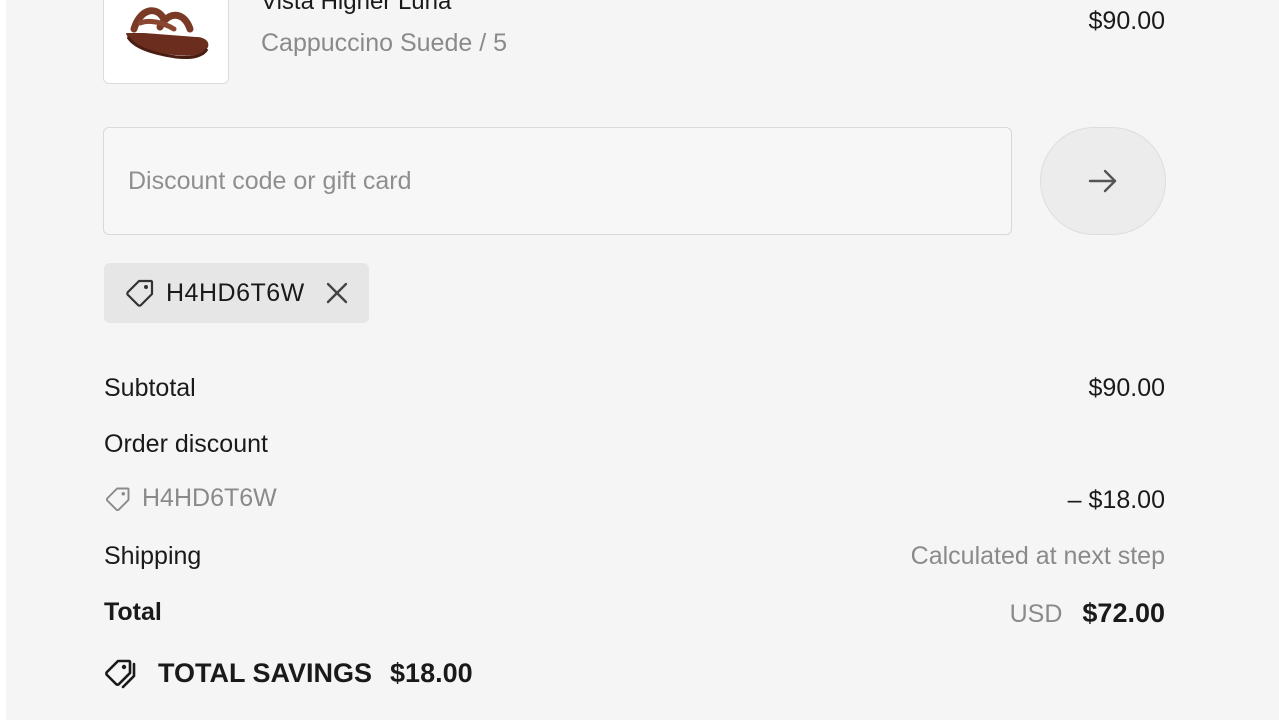 The height and width of the screenshot is (720, 1279). I want to click on close-icon, so click(336, 293).